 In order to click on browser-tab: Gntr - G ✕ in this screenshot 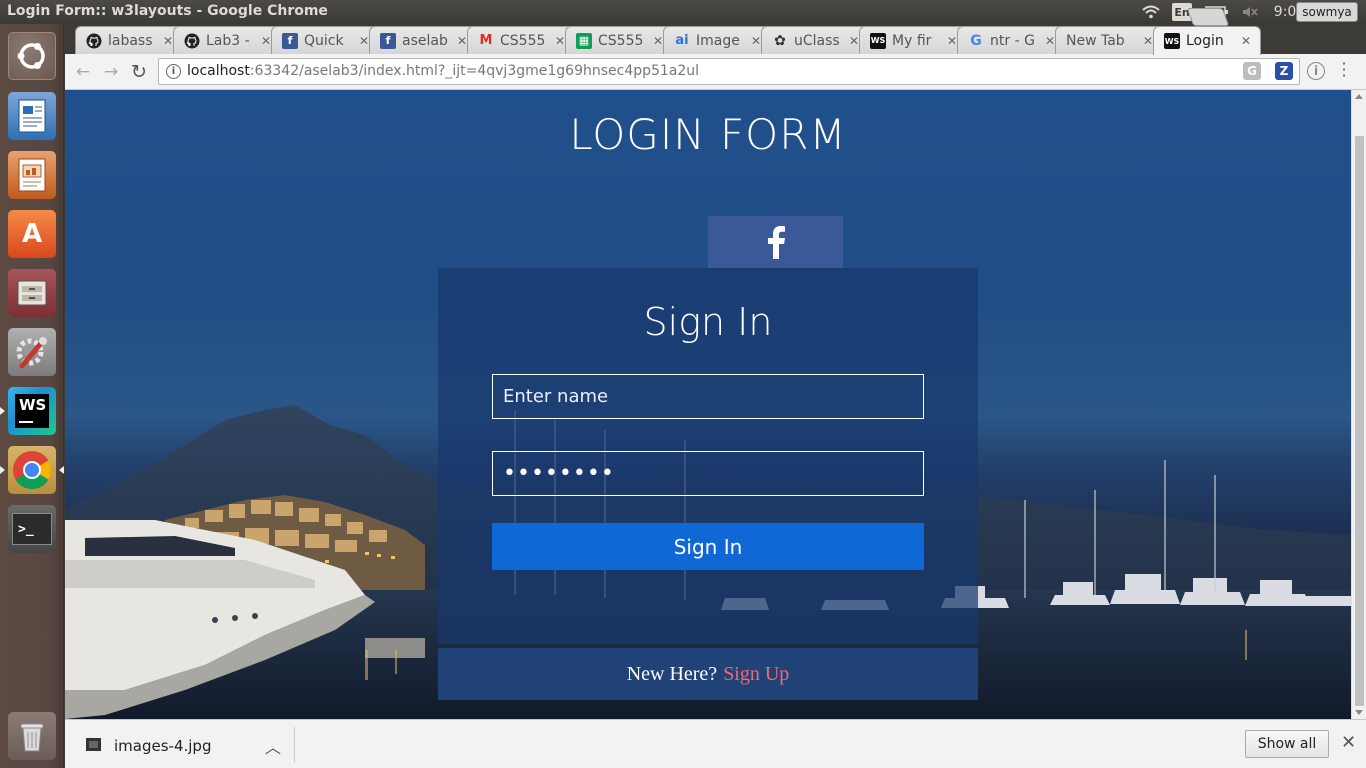, I will do `click(1011, 40)`.